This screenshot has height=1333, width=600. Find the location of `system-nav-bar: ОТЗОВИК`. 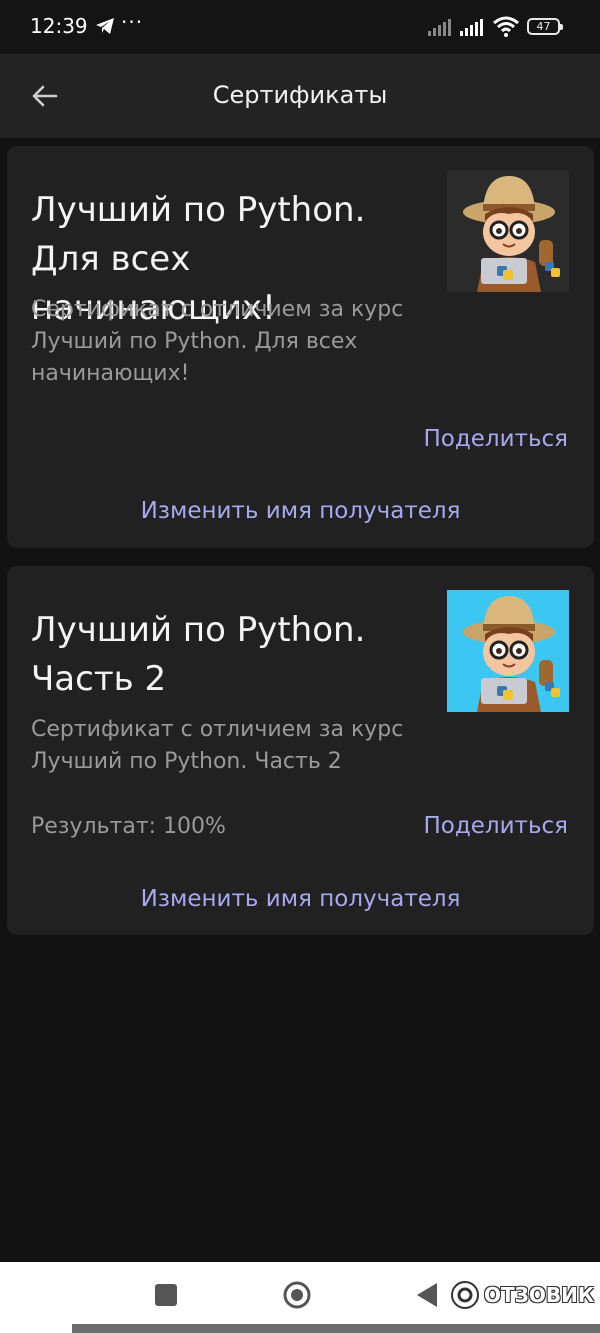

system-nav-bar: ОТЗОВИК is located at coordinates (300, 1297).